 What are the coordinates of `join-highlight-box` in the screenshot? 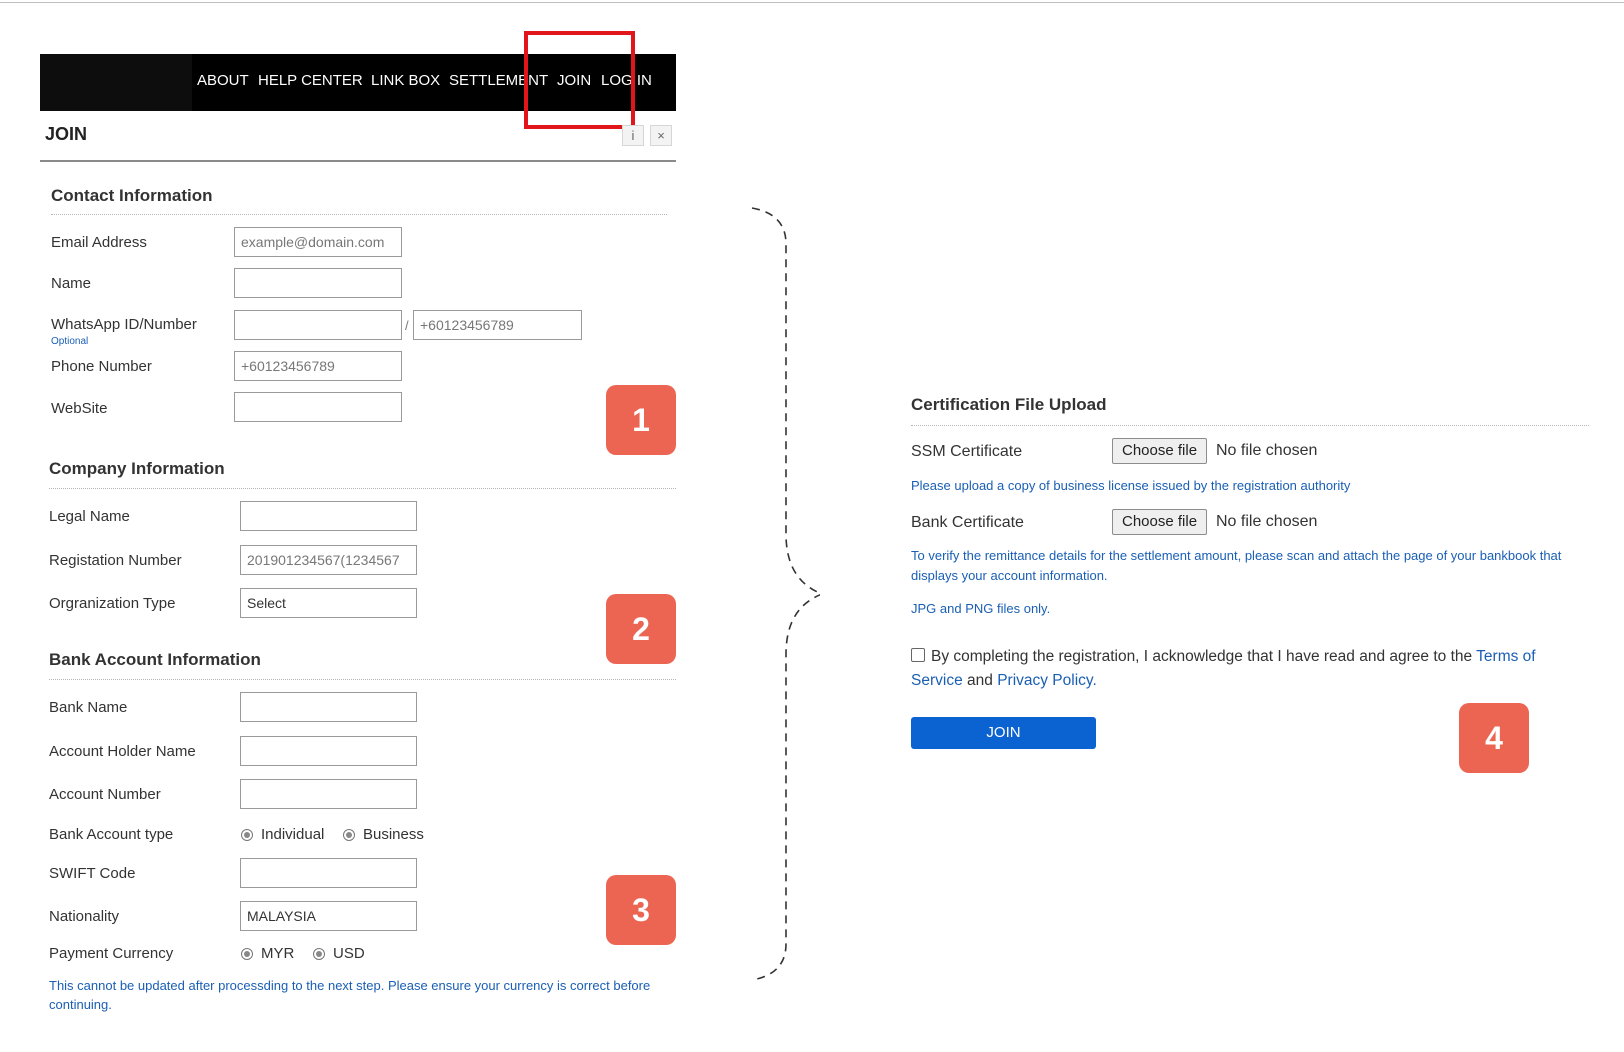 It's located at (579, 80).